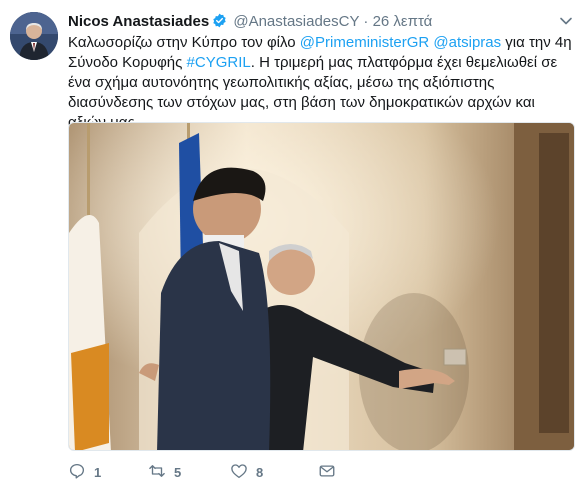 Image resolution: width=585 pixels, height=486 pixels. What do you see at coordinates (467, 42) in the screenshot?
I see `mention-link: @atsipras` at bounding box center [467, 42].